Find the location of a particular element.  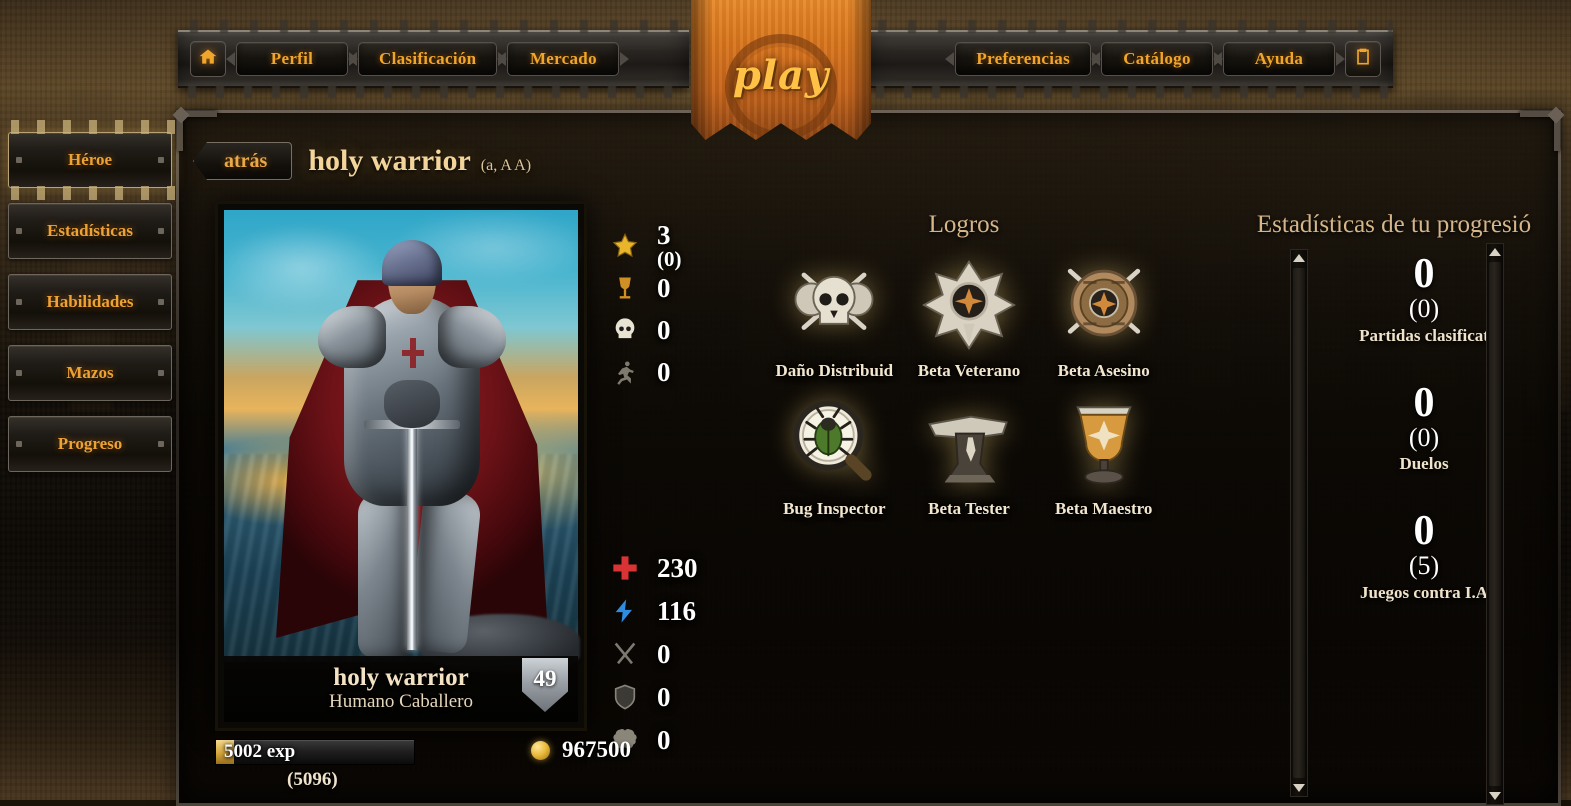

stat-row-attack: 0 is located at coordinates (653, 654).